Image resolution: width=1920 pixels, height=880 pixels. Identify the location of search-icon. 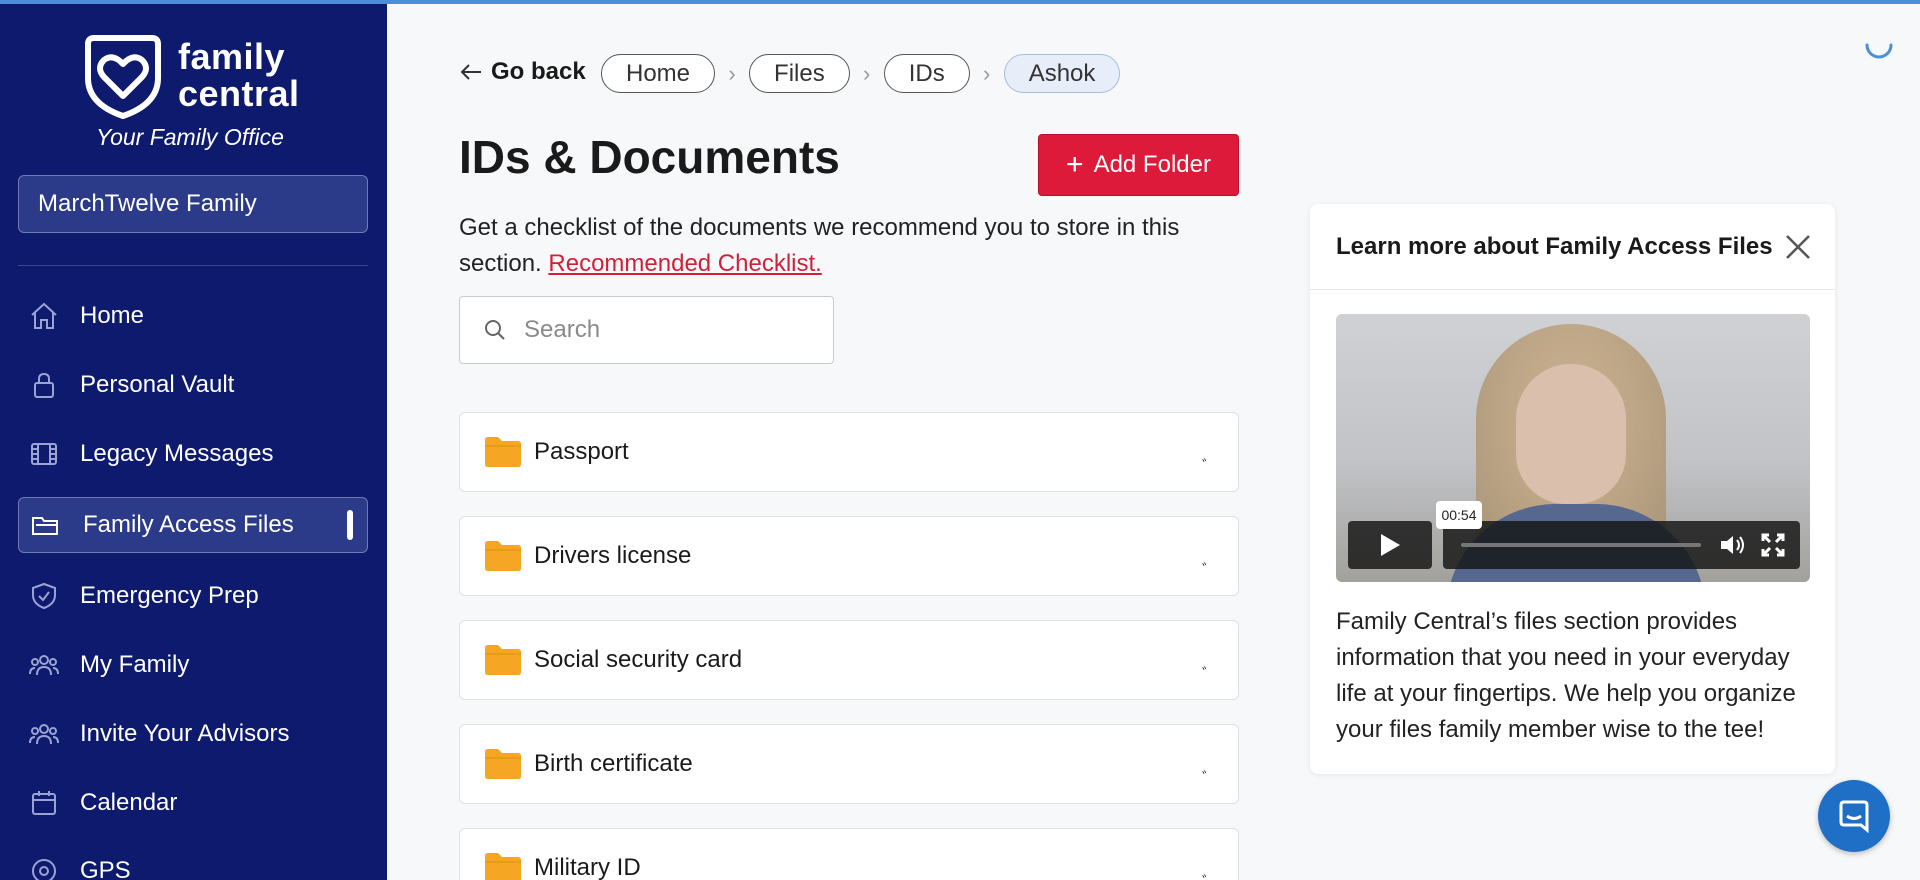
(495, 330).